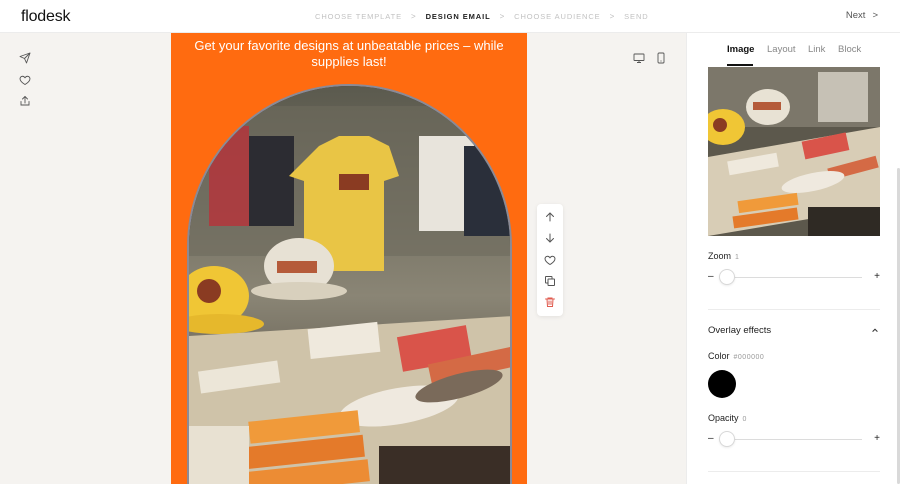  Describe the element at coordinates (739, 330) in the screenshot. I see `overlay-effects-title: Overlay effects` at that location.